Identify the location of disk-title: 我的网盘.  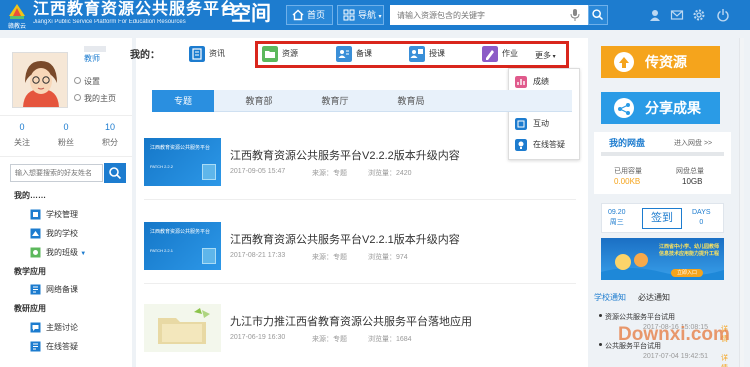
(627, 143).